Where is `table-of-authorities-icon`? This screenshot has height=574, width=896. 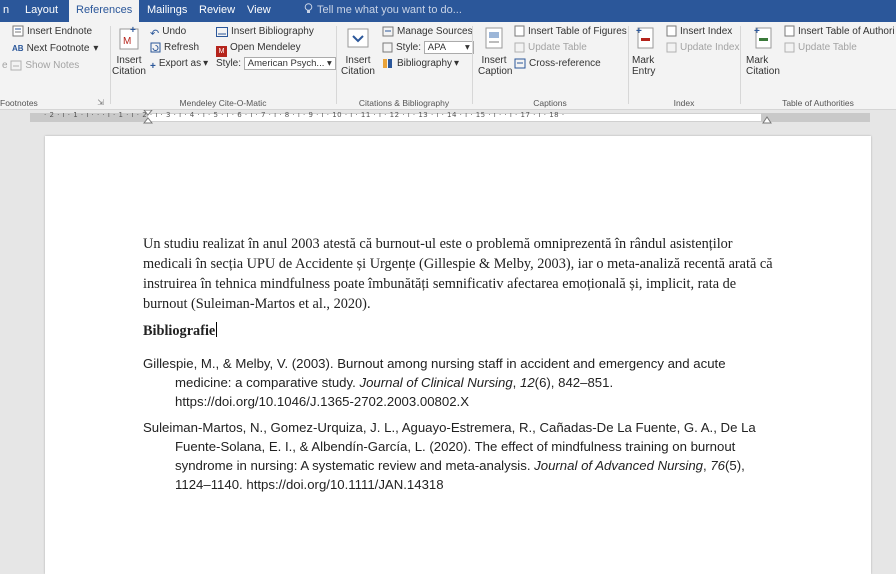
table-of-authorities-icon is located at coordinates (789, 31).